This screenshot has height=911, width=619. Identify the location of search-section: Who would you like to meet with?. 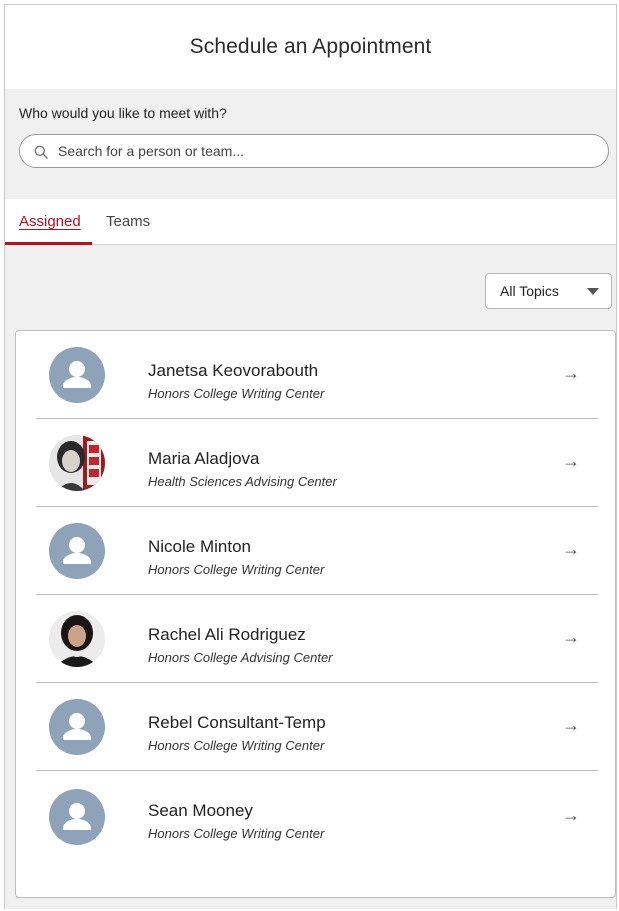
(310, 144).